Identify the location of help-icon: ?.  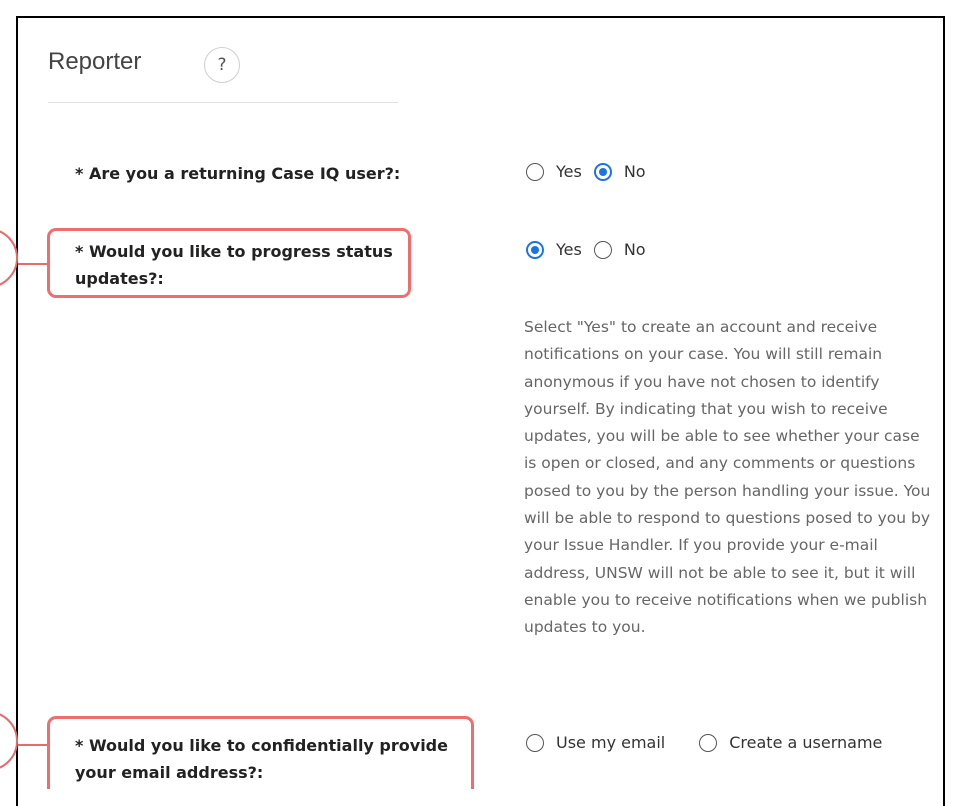
(222, 65).